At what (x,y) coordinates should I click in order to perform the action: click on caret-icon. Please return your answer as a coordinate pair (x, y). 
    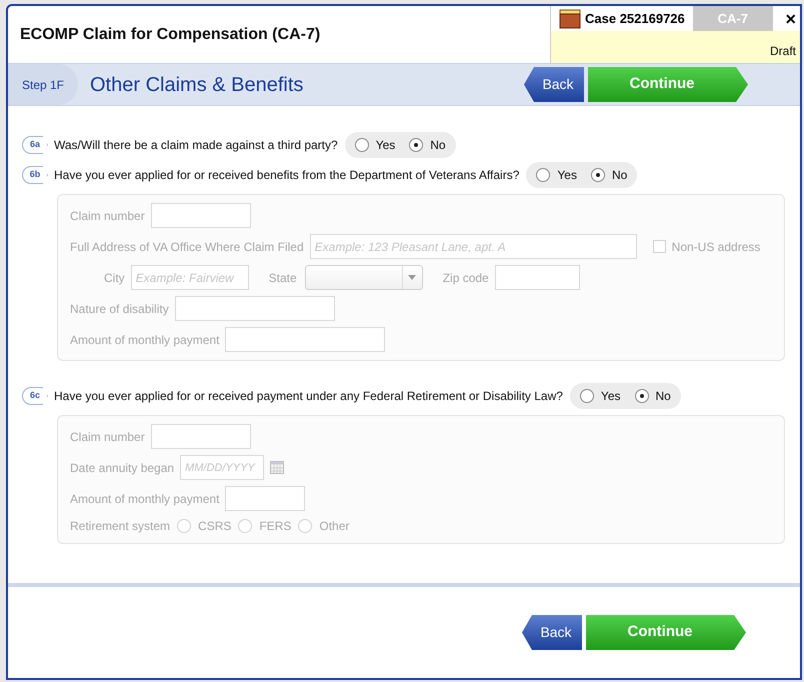
    Looking at the image, I should click on (412, 277).